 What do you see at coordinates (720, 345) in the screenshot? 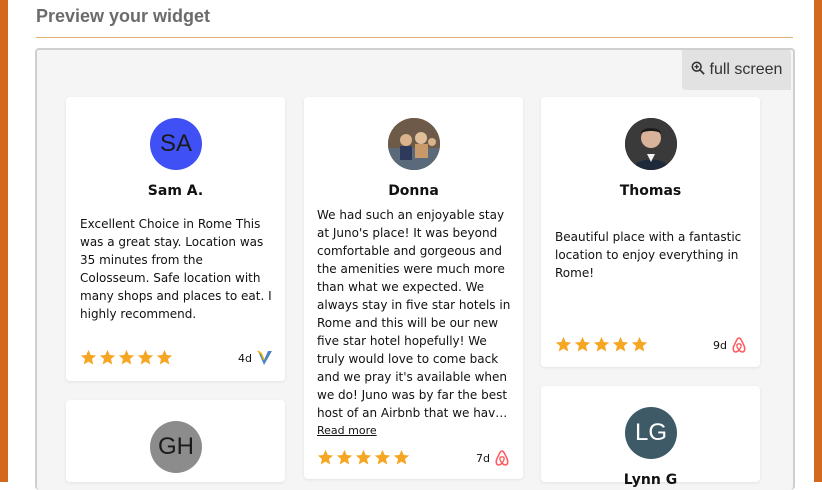
I see `review-age: 9d` at bounding box center [720, 345].